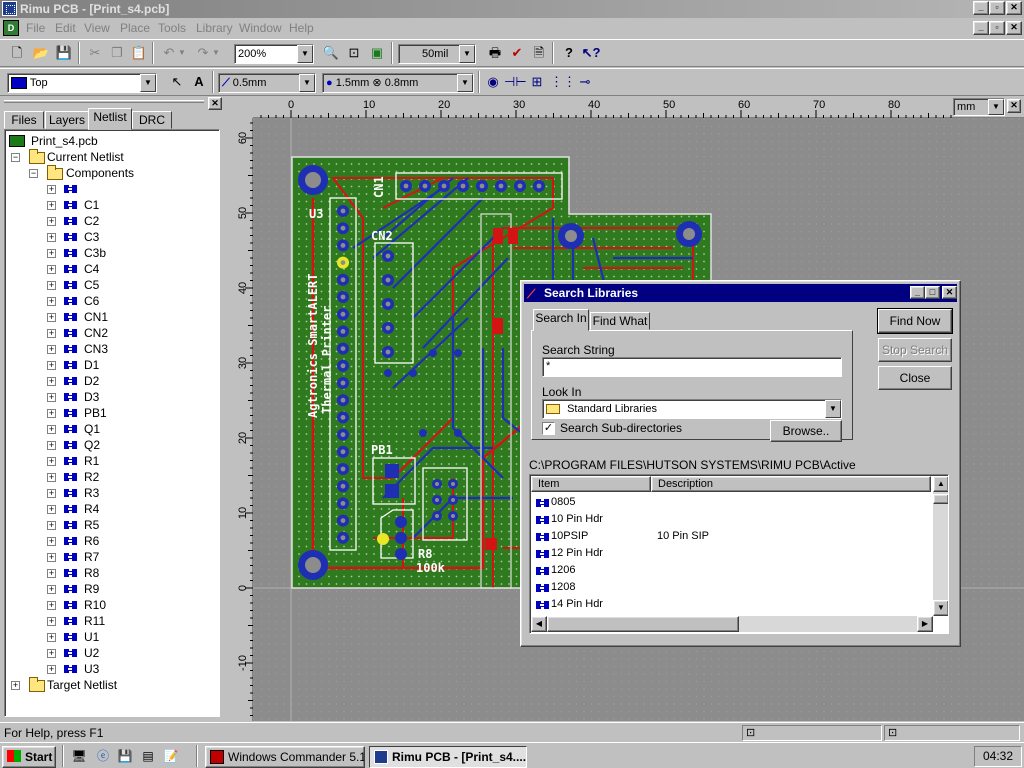 This screenshot has width=1024, height=768. Describe the element at coordinates (117, 53) in the screenshot. I see `copy-icon: ❐` at that location.